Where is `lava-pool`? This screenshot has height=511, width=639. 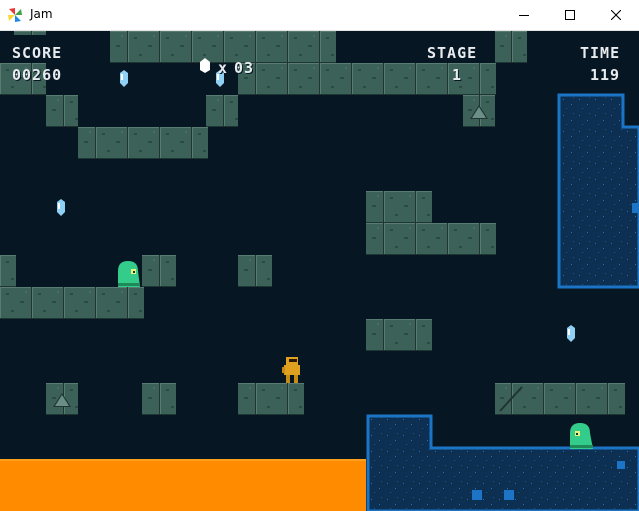 lava-pool is located at coordinates (183, 485).